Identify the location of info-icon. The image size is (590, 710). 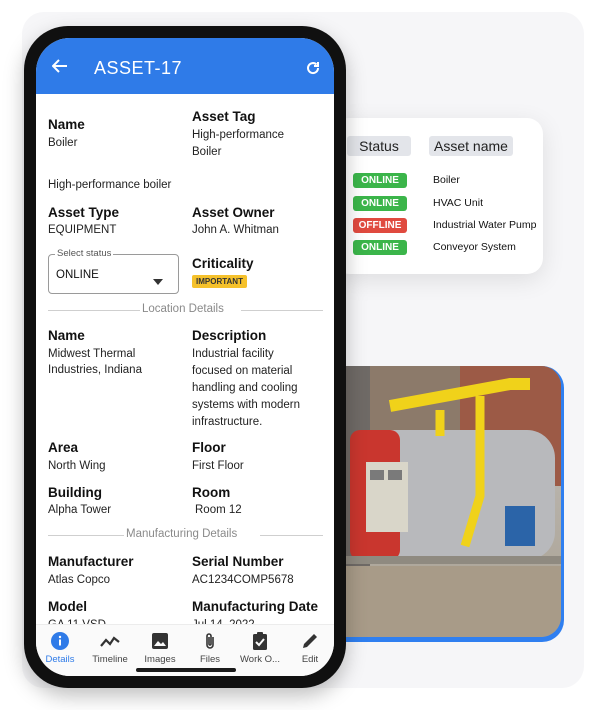
(60, 641).